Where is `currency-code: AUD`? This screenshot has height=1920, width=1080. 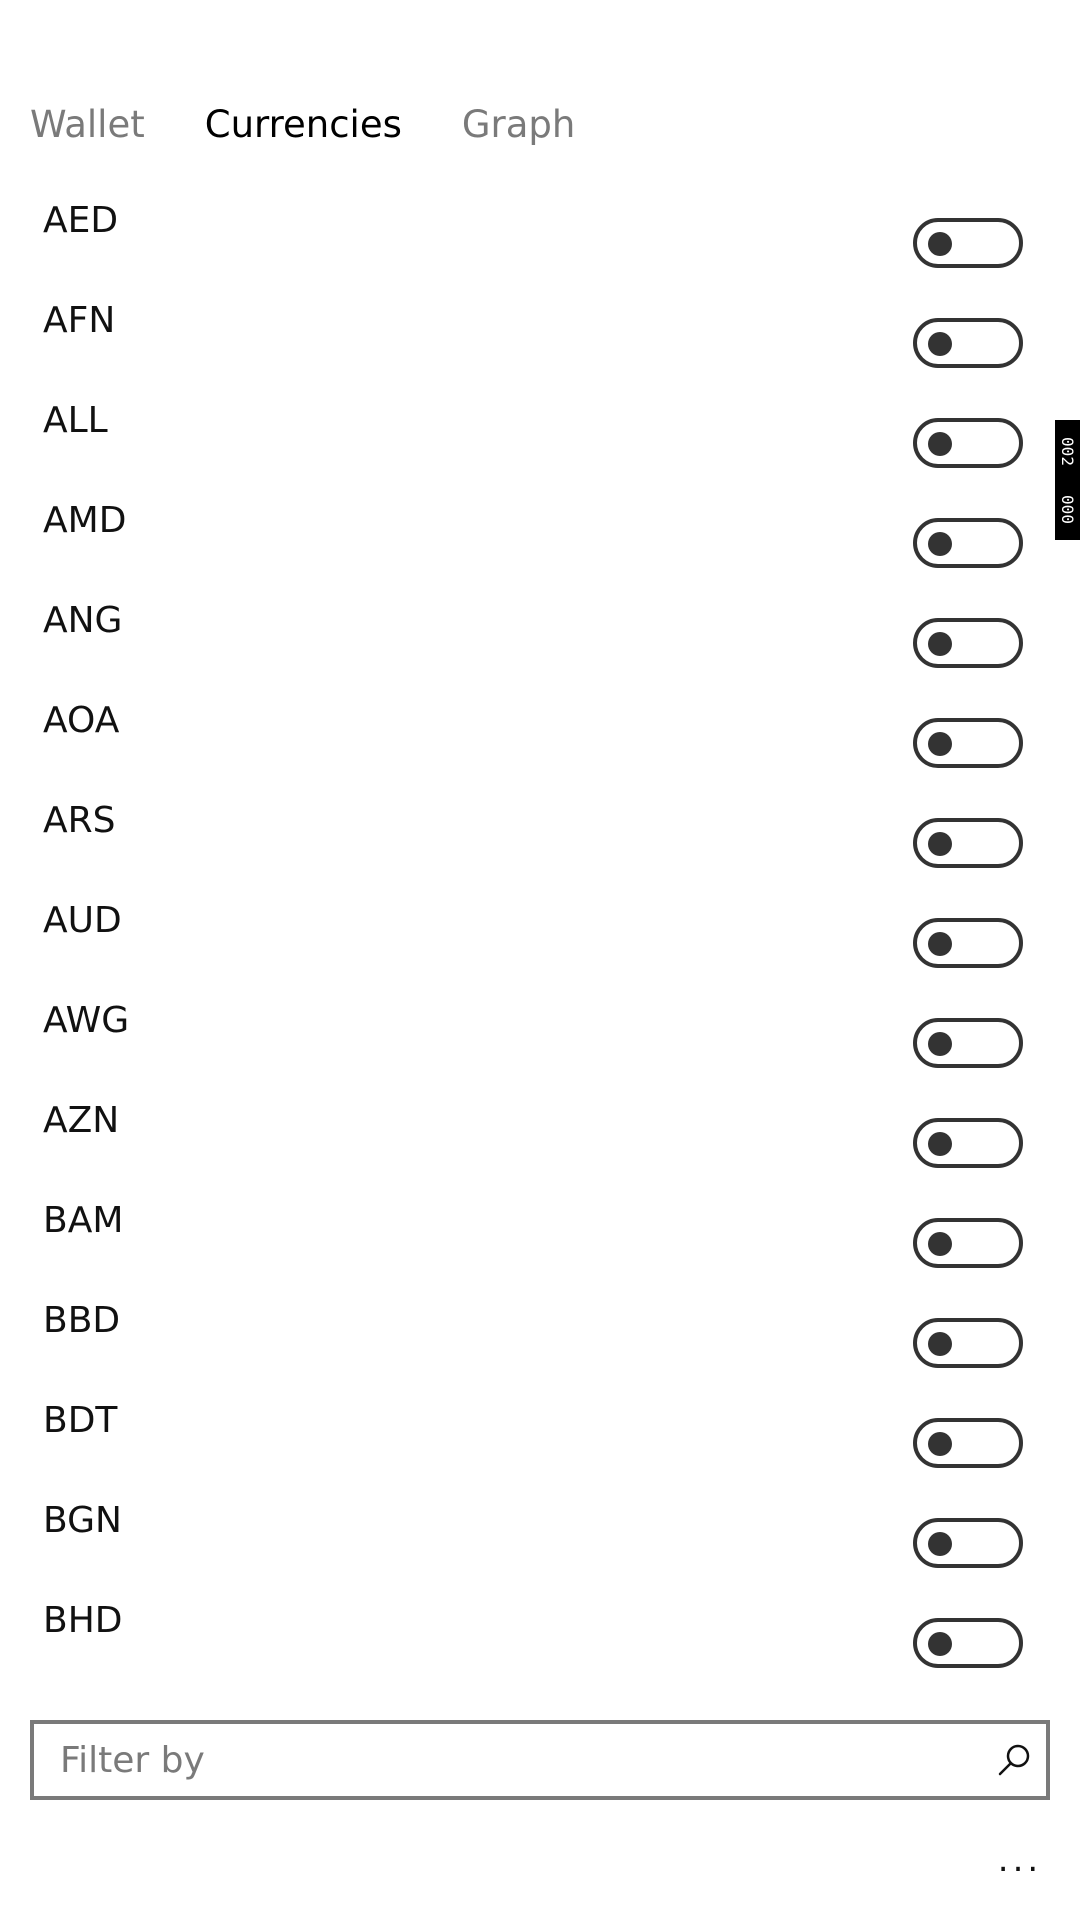
currency-code: AUD is located at coordinates (82, 920).